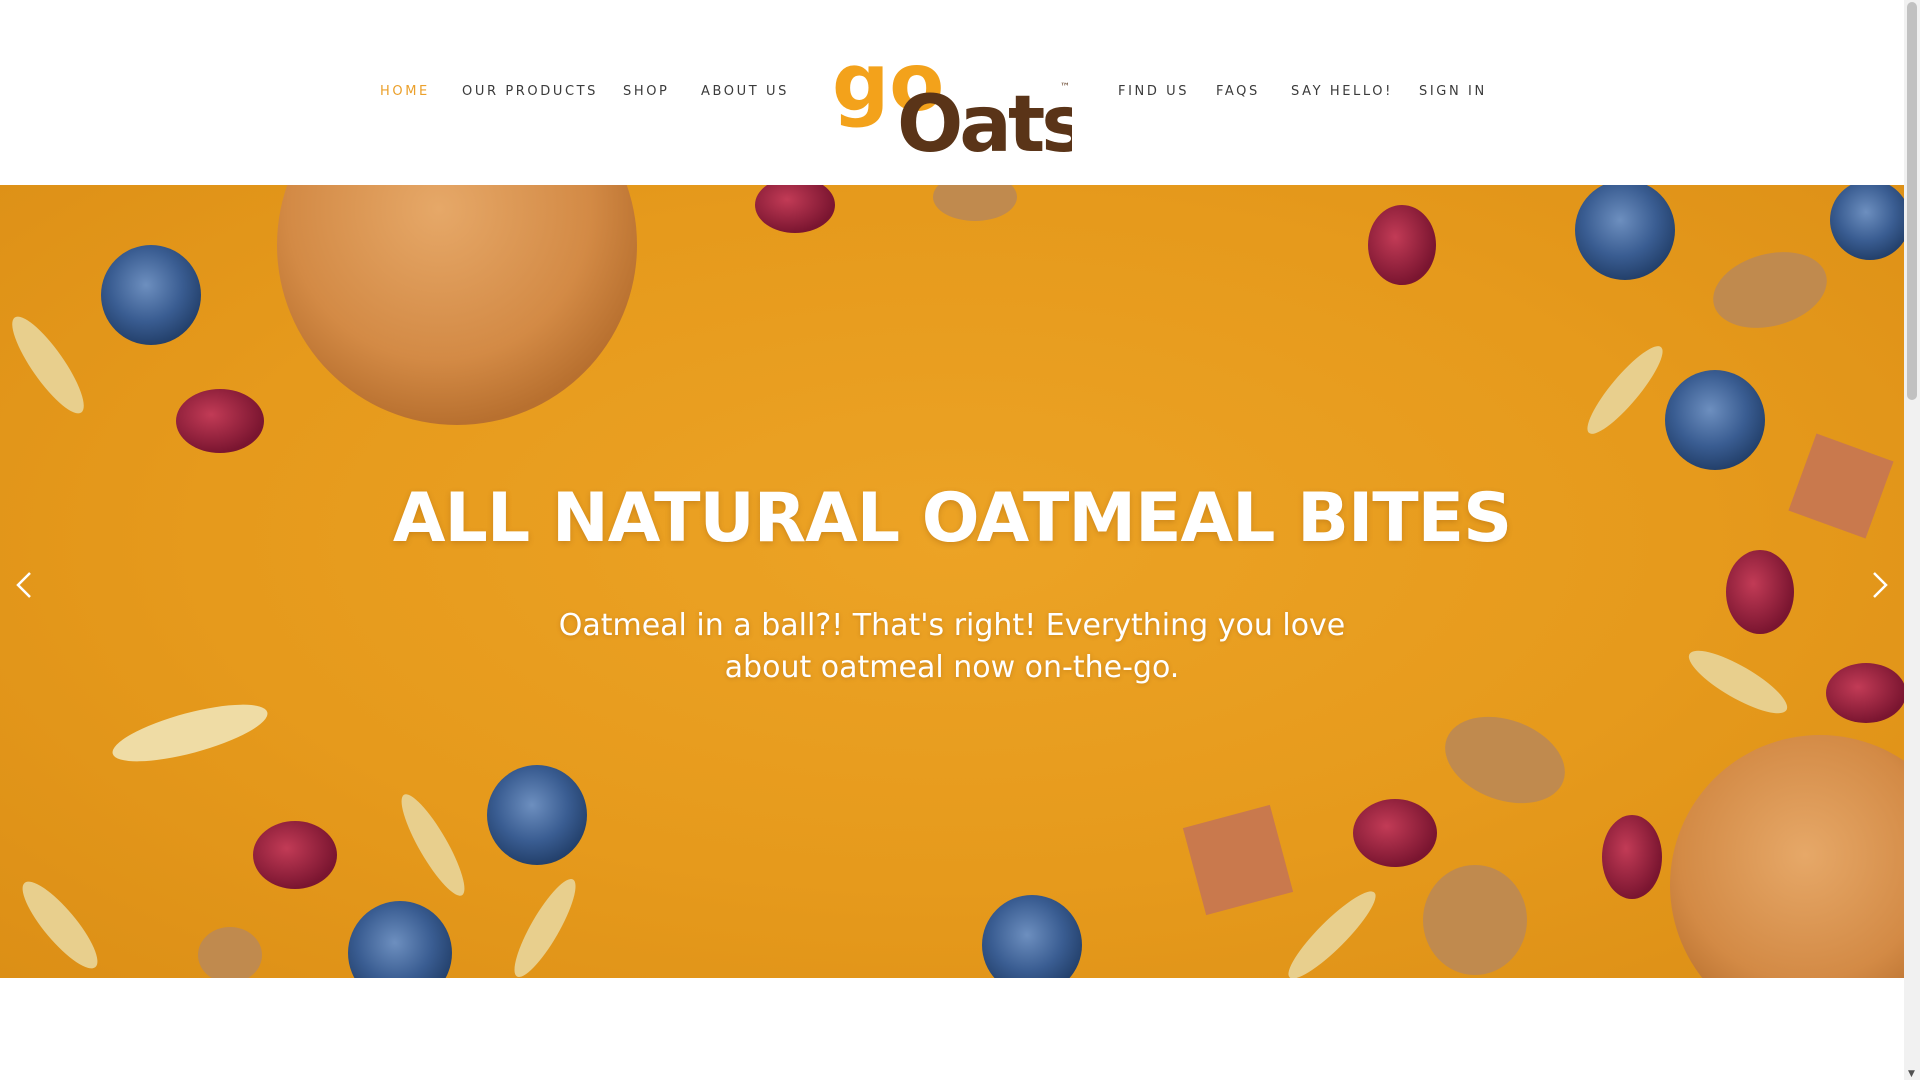 Image resolution: width=1920 pixels, height=1080 pixels. Describe the element at coordinates (1342, 94) in the screenshot. I see `nav-say-hello: SAY HELLO!` at that location.